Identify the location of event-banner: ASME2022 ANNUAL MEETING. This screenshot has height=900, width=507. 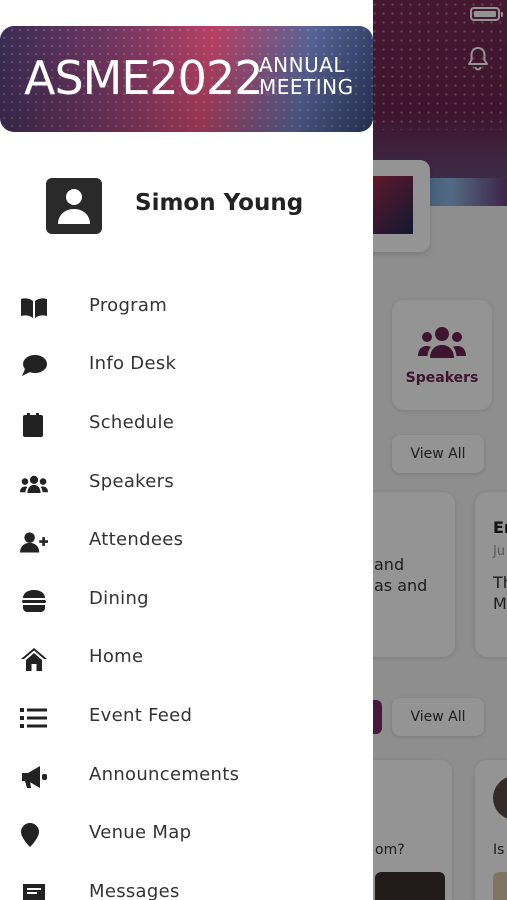
(186, 79).